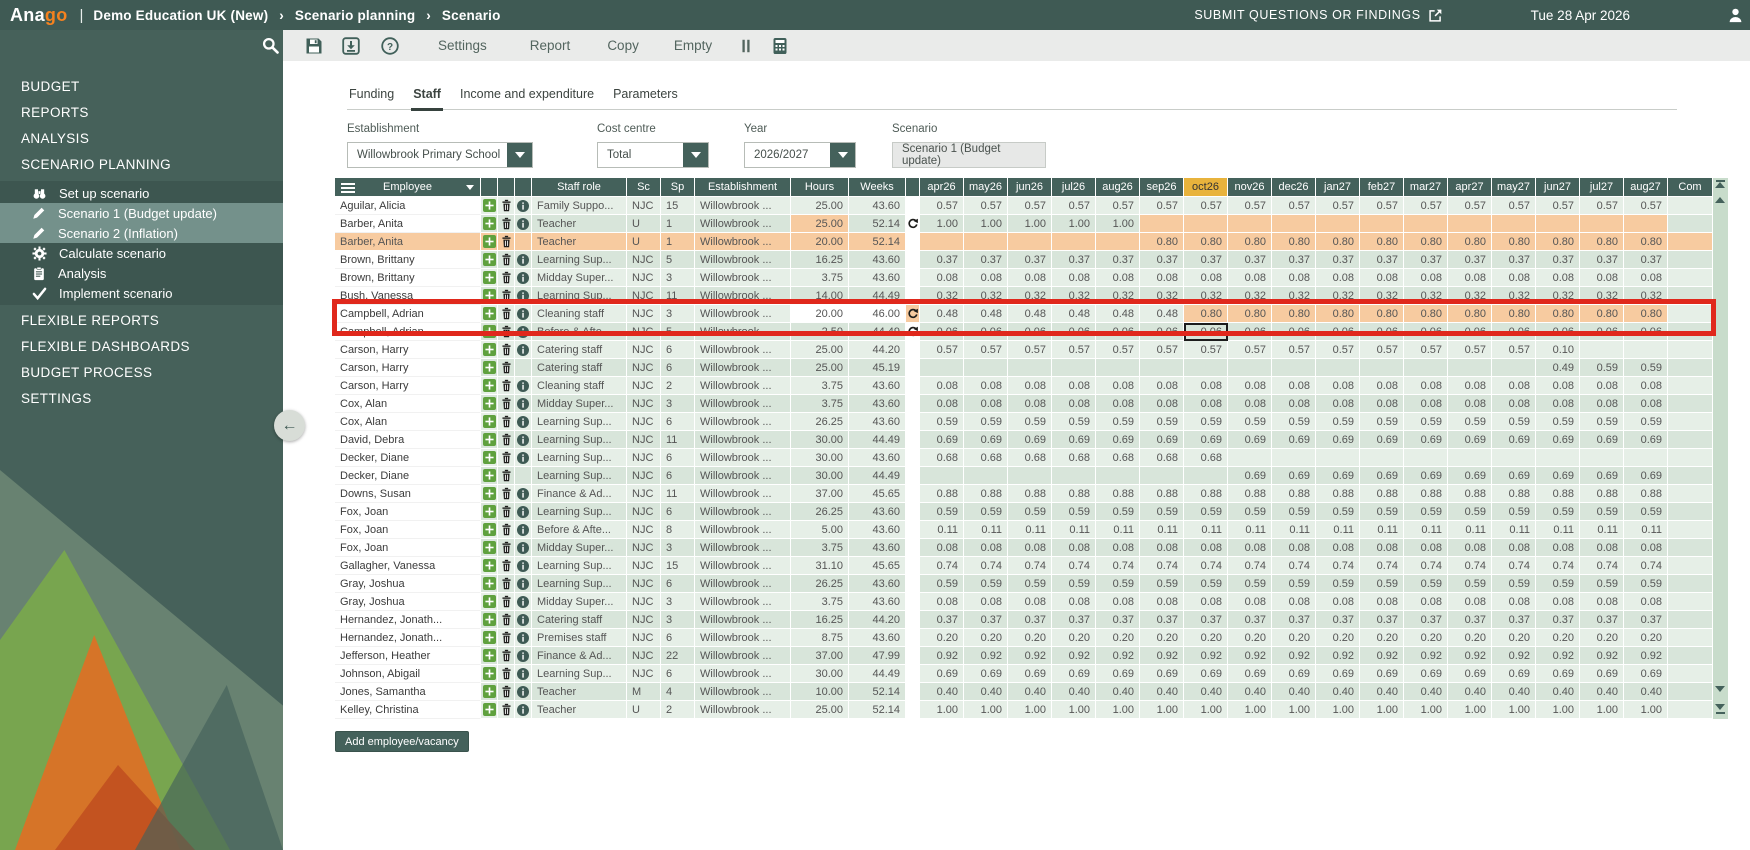 Image resolution: width=1750 pixels, height=850 pixels. I want to click on fte-cell-may26: 0.20, so click(986, 638).